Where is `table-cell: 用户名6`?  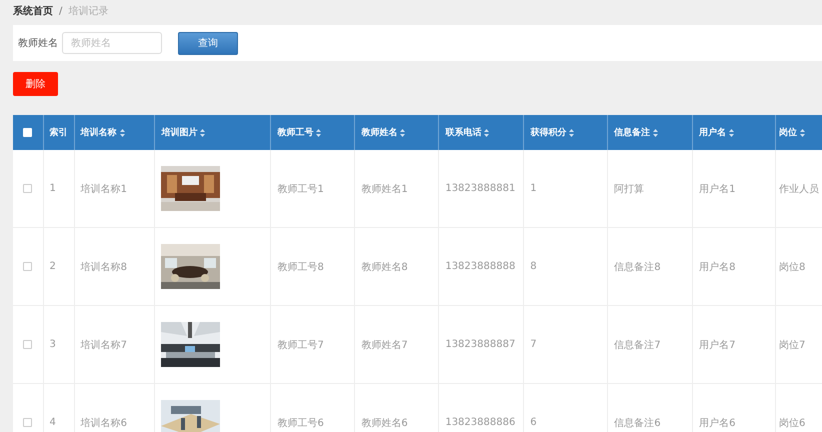 table-cell: 用户名6 is located at coordinates (717, 423).